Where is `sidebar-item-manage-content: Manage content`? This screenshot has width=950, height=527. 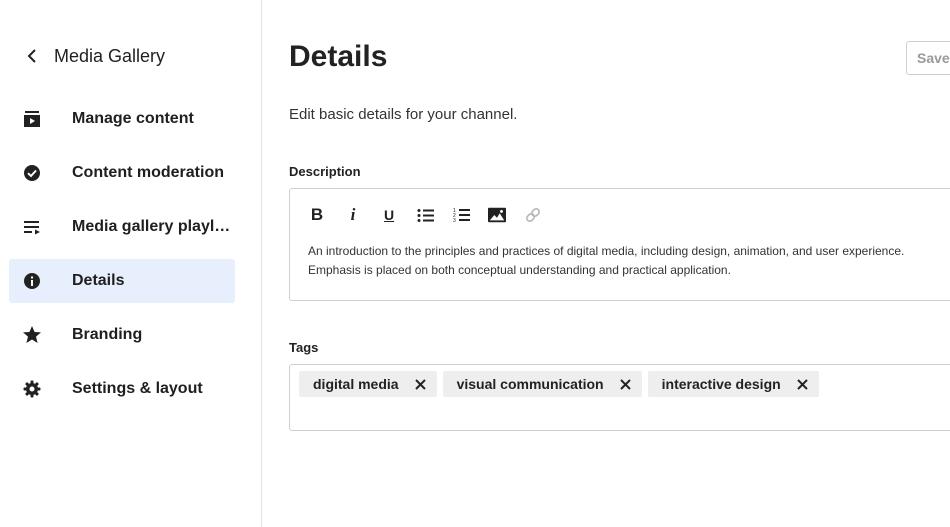 sidebar-item-manage-content: Manage content is located at coordinates (122, 119).